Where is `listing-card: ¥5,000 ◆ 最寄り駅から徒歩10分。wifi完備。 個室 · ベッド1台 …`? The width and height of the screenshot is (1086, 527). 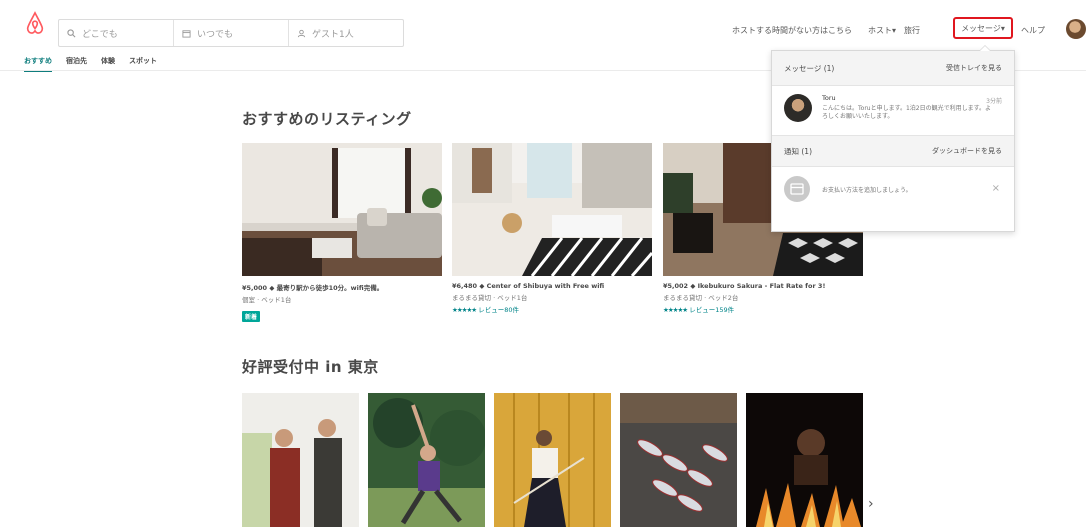
listing-card: ¥5,000 ◆ 最寄り駅から徒歩10分。wifi完備。 個室 · ベッド1台 … is located at coordinates (342, 233).